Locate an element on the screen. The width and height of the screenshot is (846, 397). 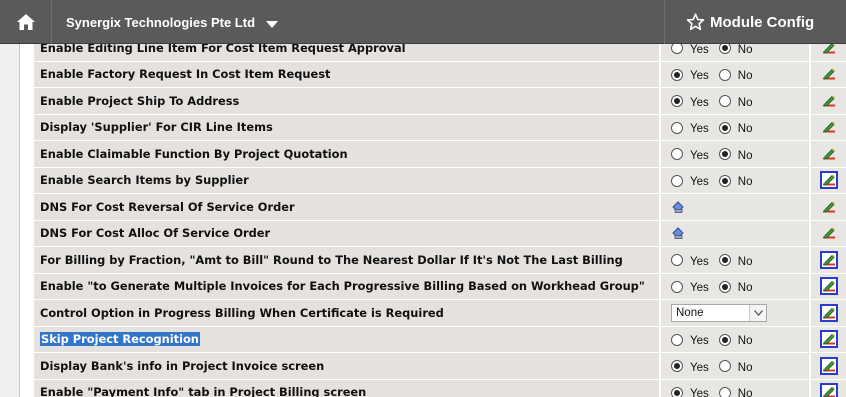
table-row: Skip Project Recognition Yes No is located at coordinates (440, 339).